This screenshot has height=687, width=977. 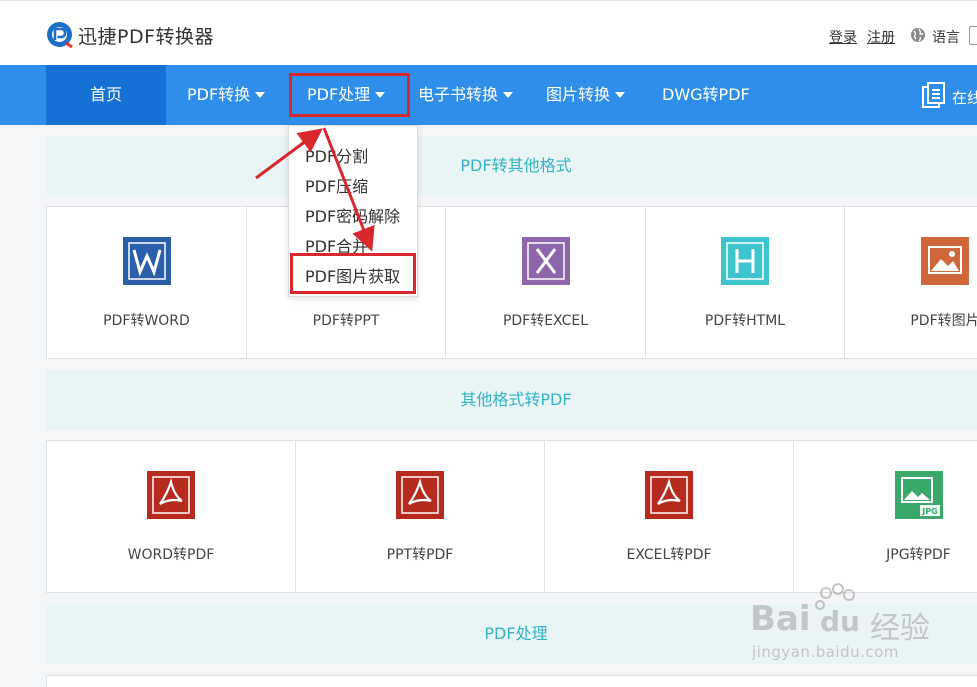 I want to click on baidu-watermark: Bai du 经验 jingyan.baidu.com, so click(x=862, y=632).